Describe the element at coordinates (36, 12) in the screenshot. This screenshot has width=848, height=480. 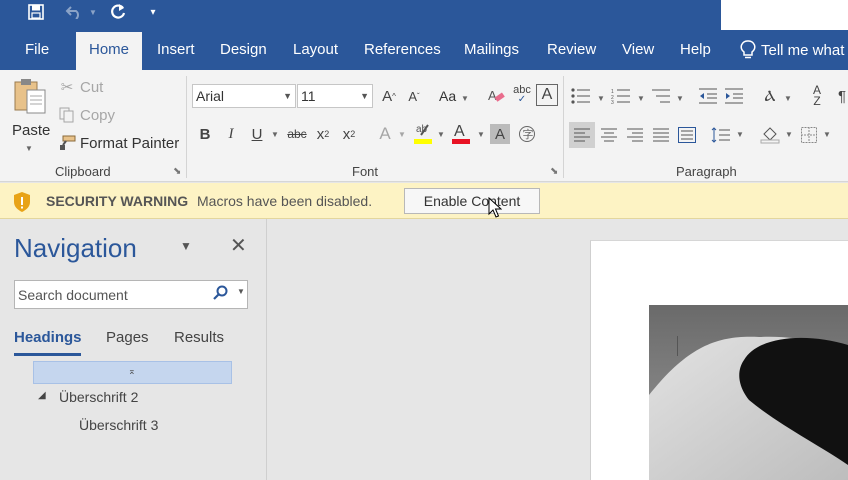
I see `save-icon` at that location.